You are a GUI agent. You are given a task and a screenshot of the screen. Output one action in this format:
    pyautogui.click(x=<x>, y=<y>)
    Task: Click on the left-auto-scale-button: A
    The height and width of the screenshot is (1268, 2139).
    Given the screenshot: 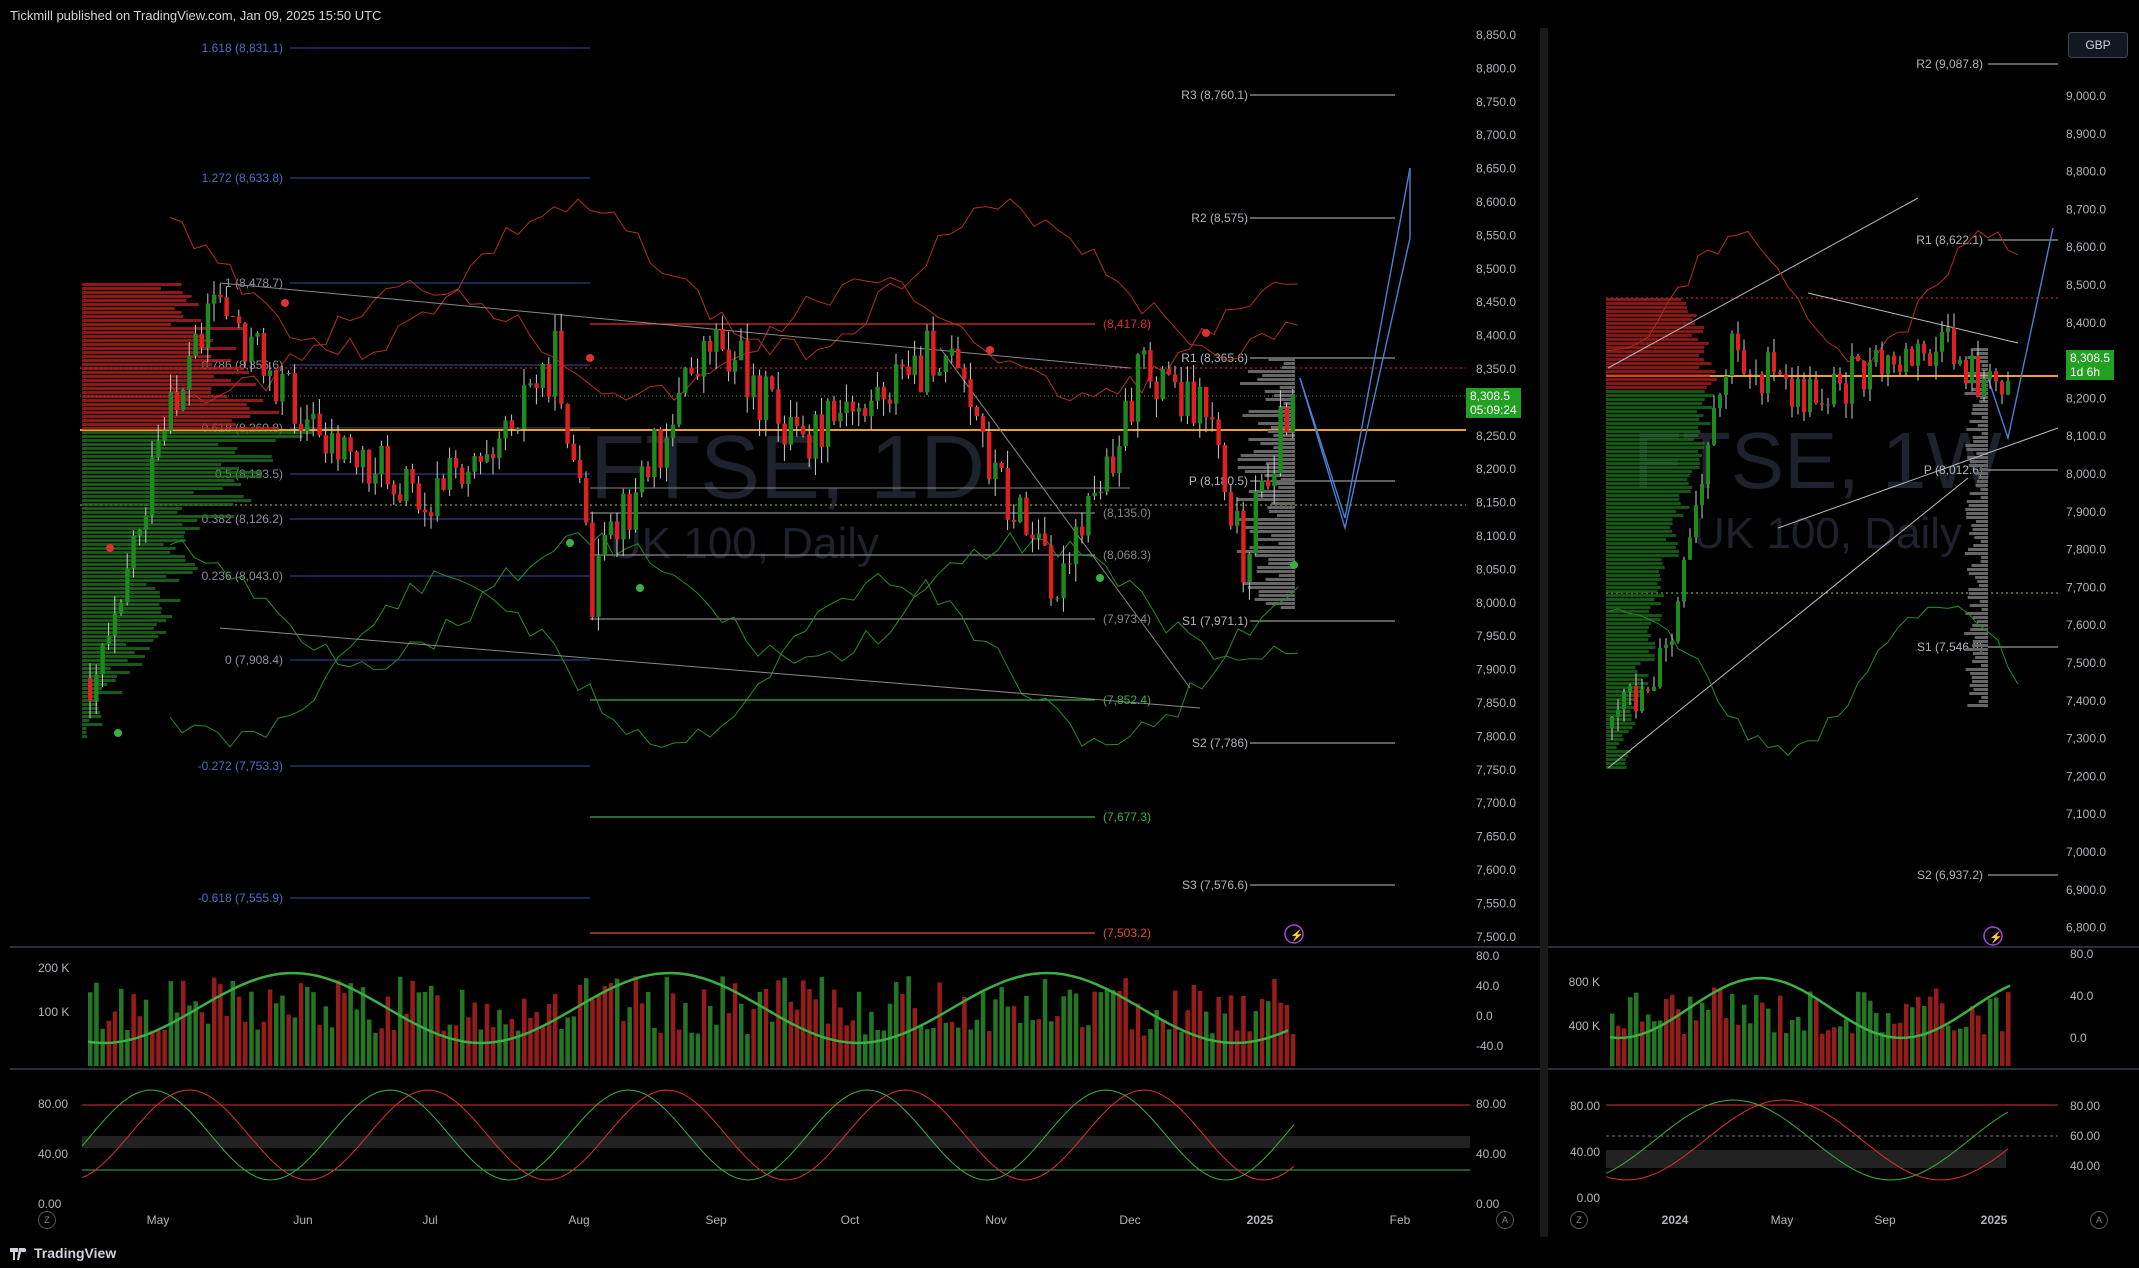 What is the action you would take?
    pyautogui.click(x=1505, y=1220)
    